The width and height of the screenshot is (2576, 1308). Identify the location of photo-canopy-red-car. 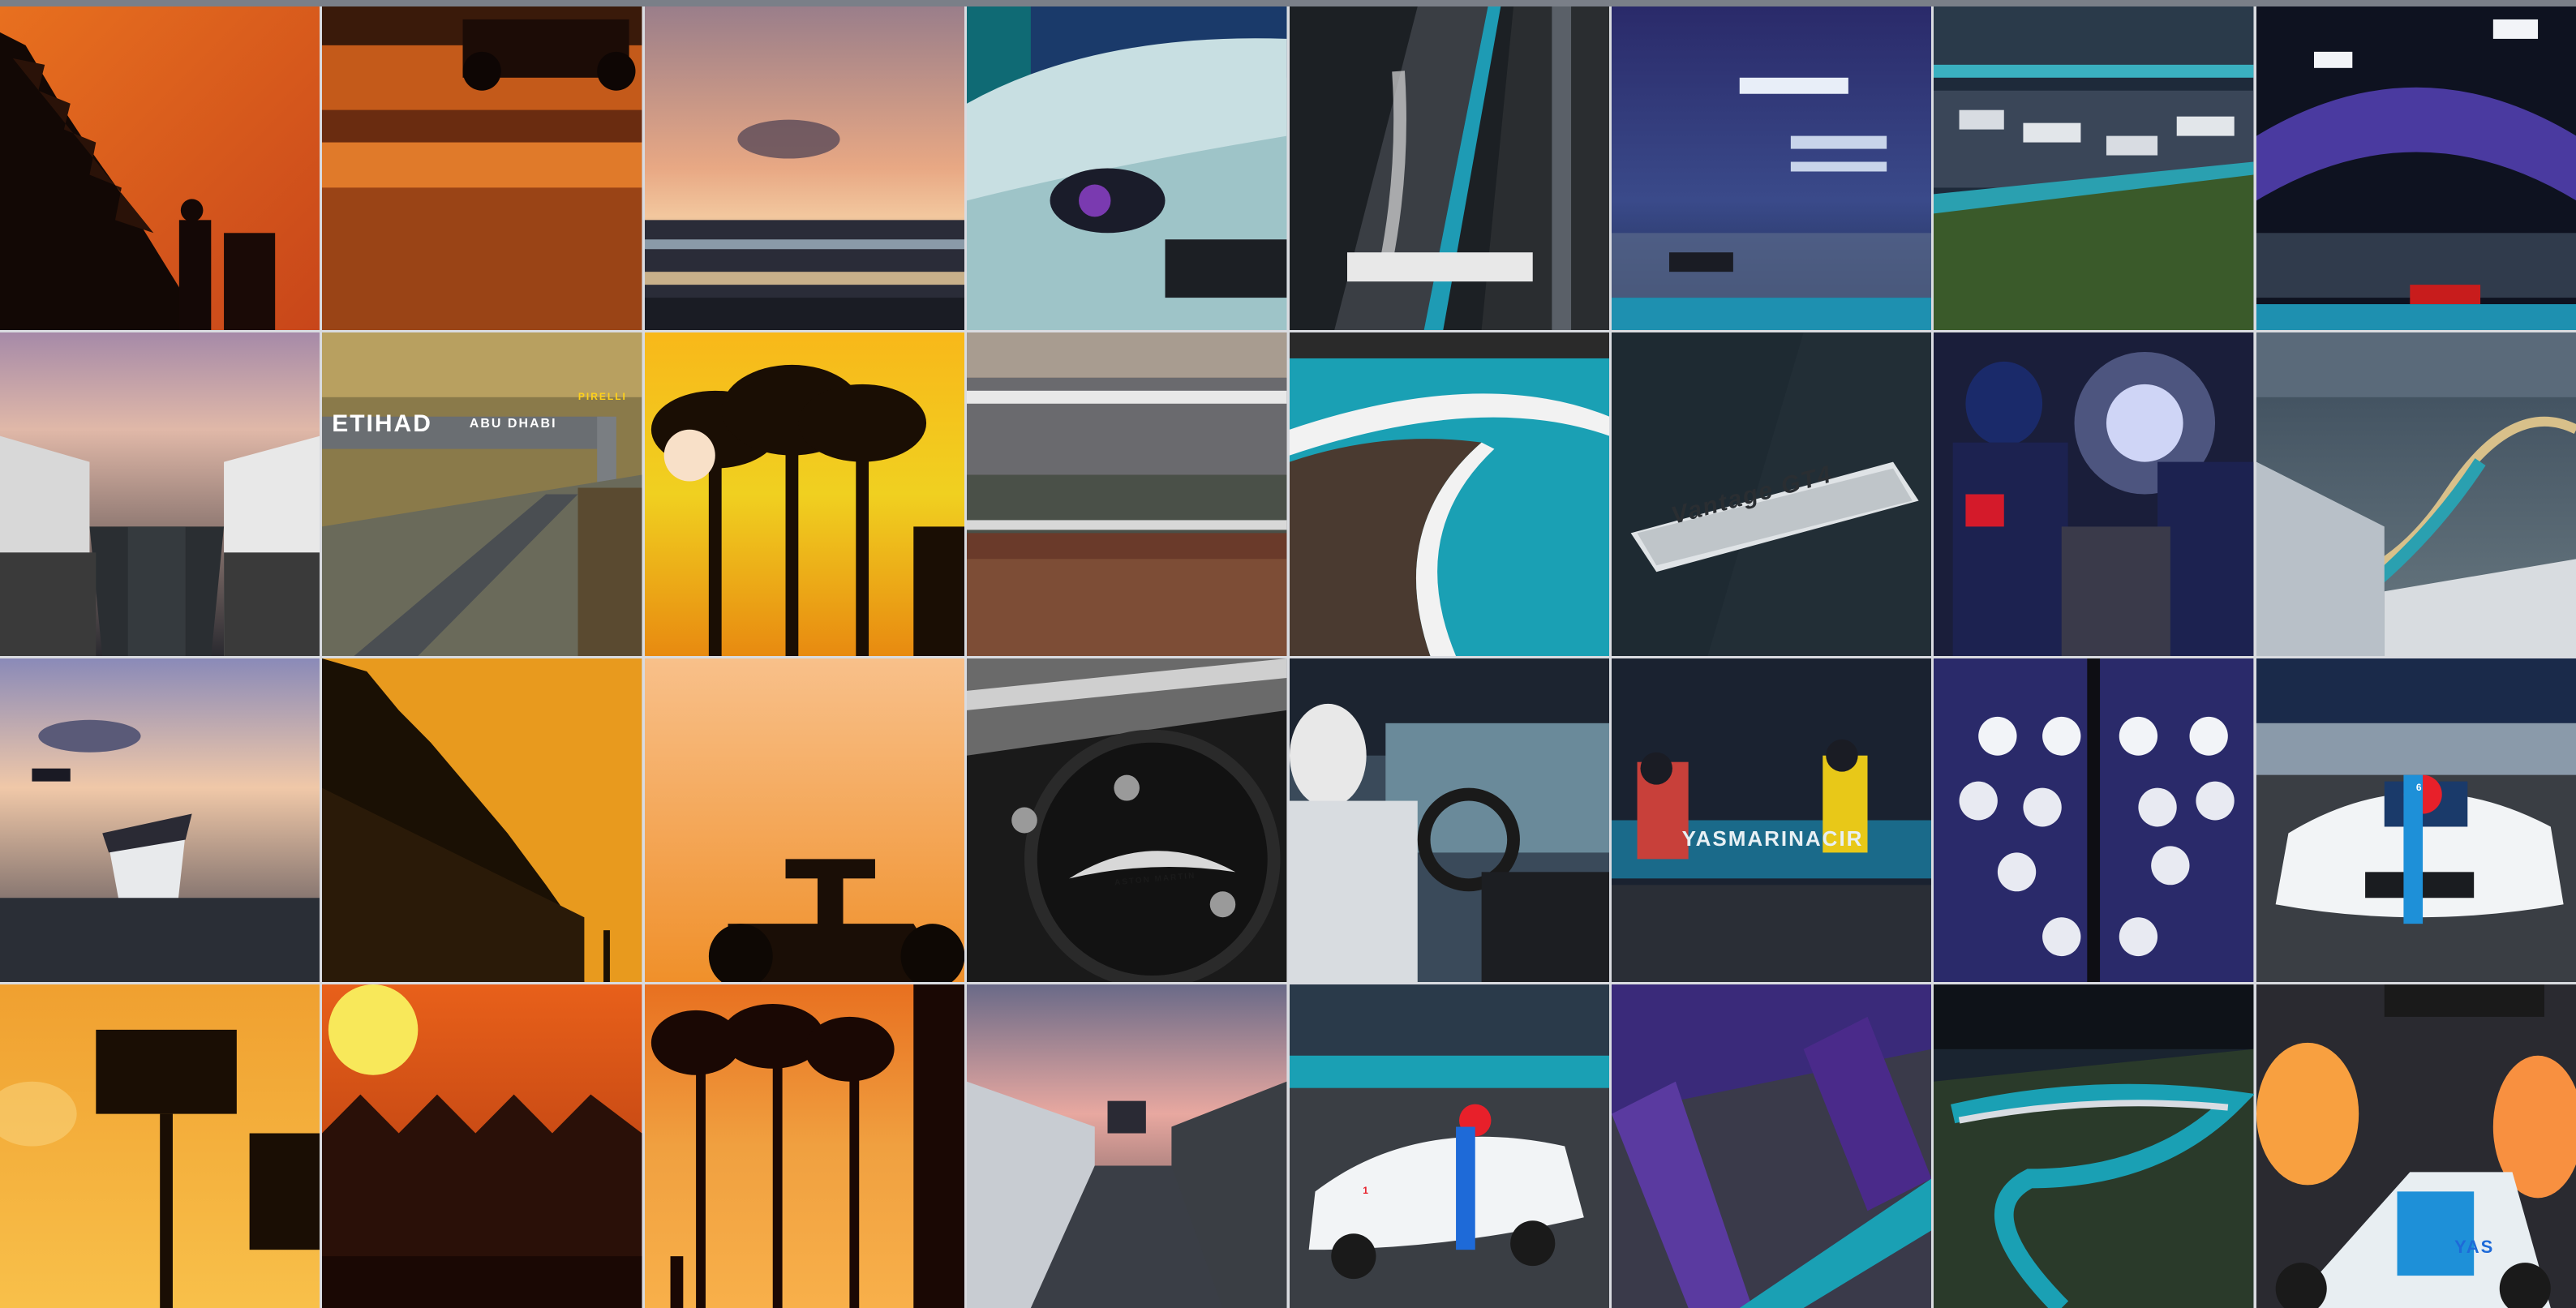
(2416, 168).